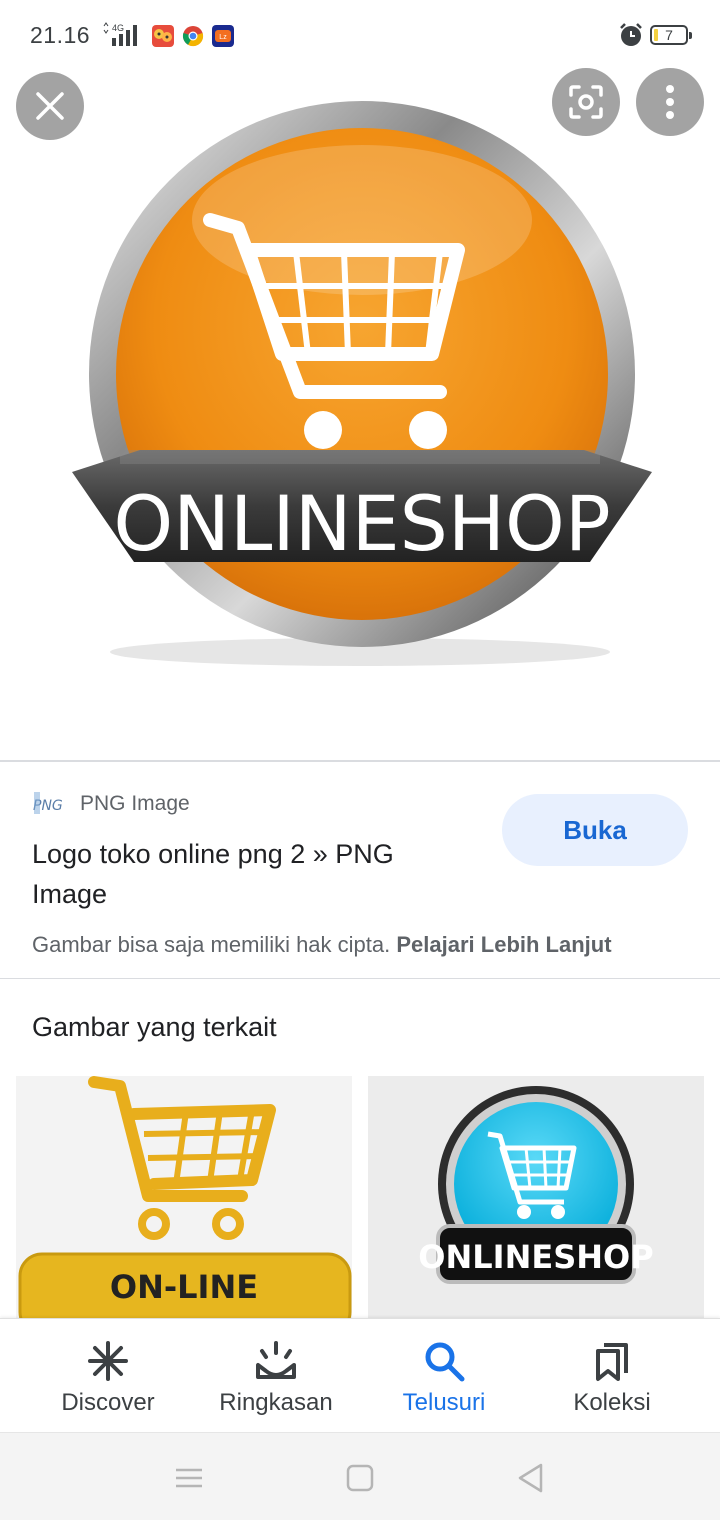  What do you see at coordinates (108, 1361) in the screenshot?
I see `asterisk-icon` at bounding box center [108, 1361].